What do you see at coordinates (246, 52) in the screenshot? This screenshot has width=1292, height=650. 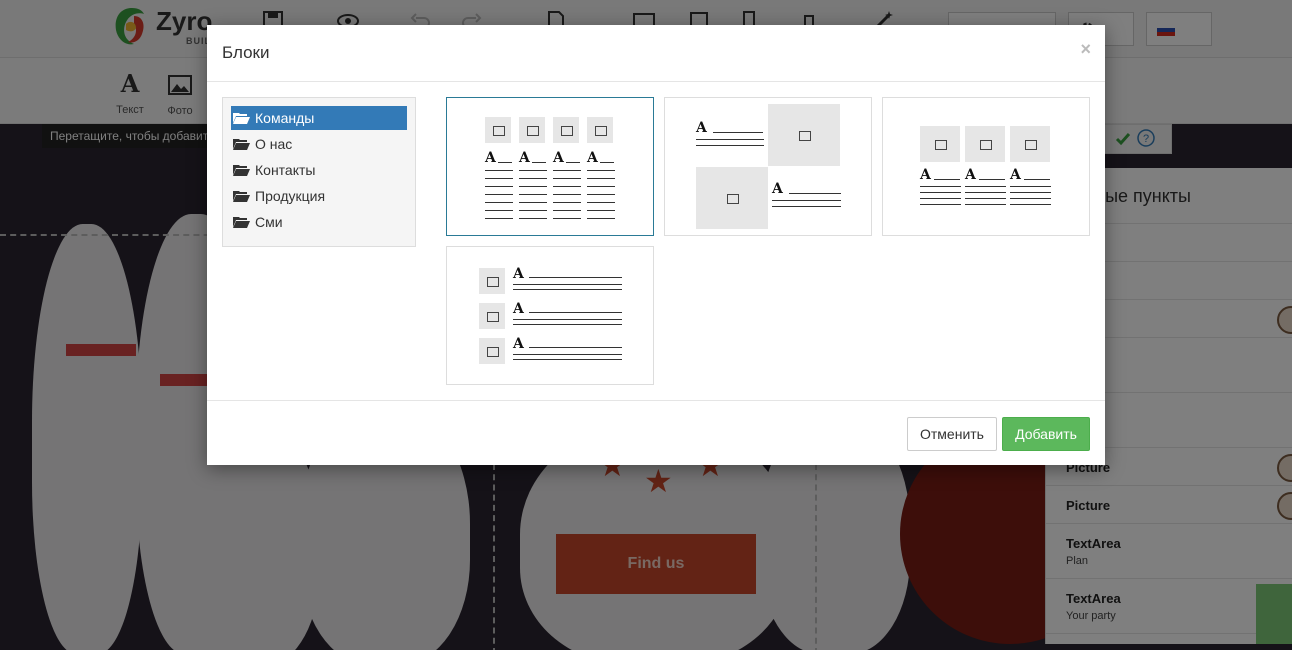 I see `dialog-title: Блоки` at bounding box center [246, 52].